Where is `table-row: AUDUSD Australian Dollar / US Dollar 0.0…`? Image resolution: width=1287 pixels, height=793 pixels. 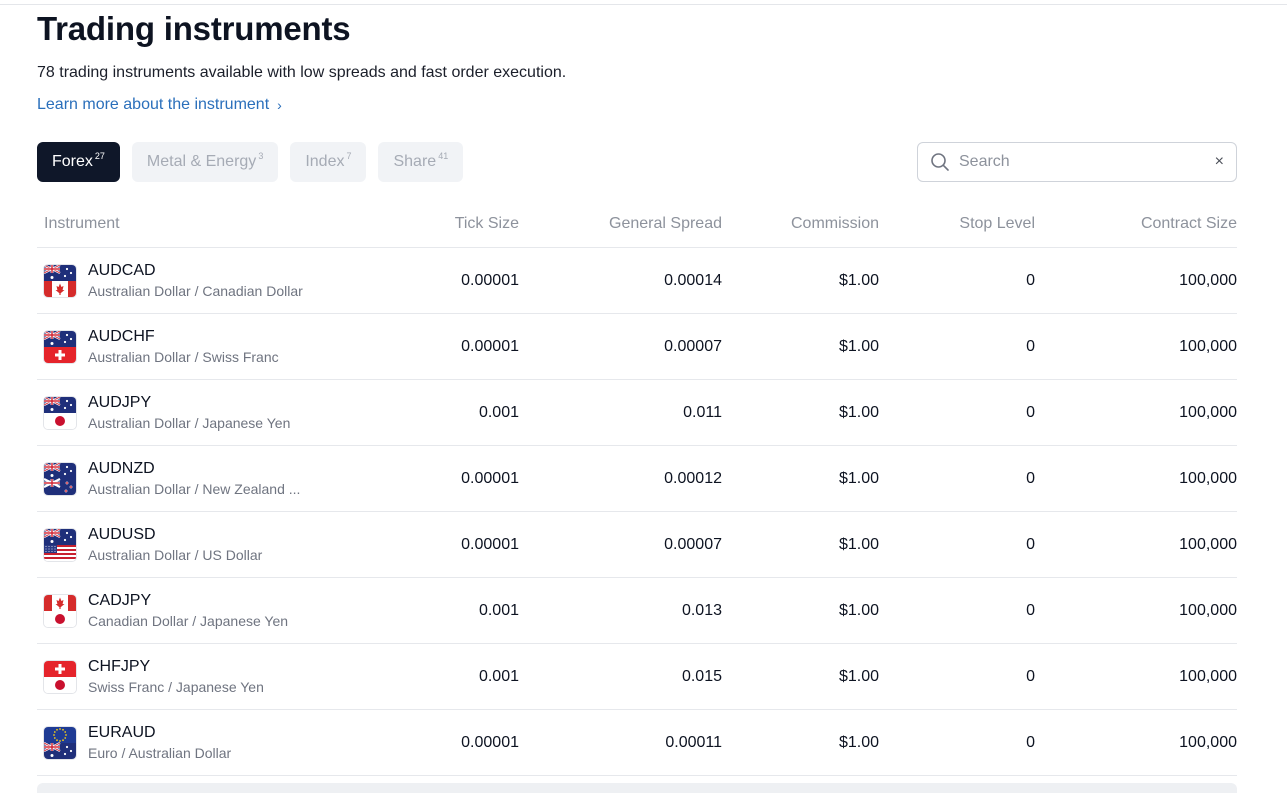
table-row: AUDUSD Australian Dollar / US Dollar 0.0… is located at coordinates (637, 545).